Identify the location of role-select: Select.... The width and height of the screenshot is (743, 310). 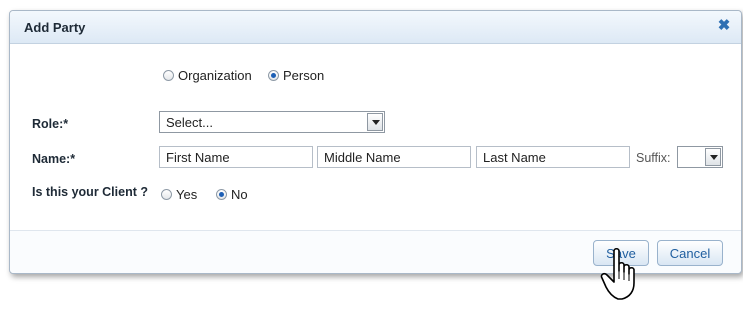
(272, 122).